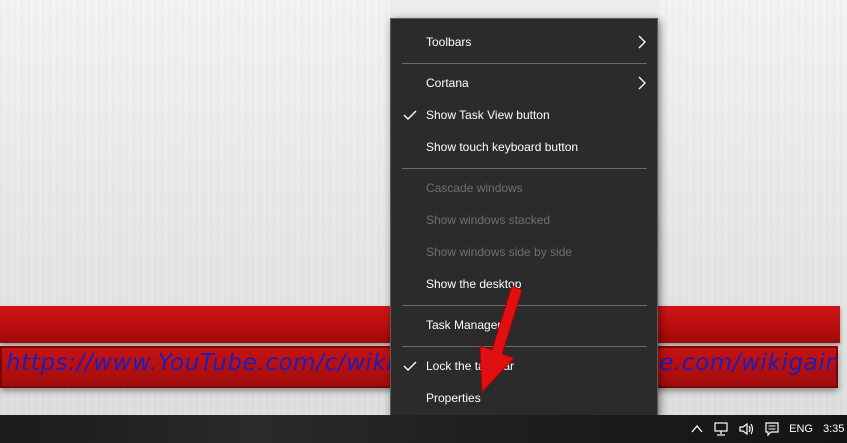  What do you see at coordinates (499, 252) in the screenshot?
I see `menu-item-label: Show windows side by side` at bounding box center [499, 252].